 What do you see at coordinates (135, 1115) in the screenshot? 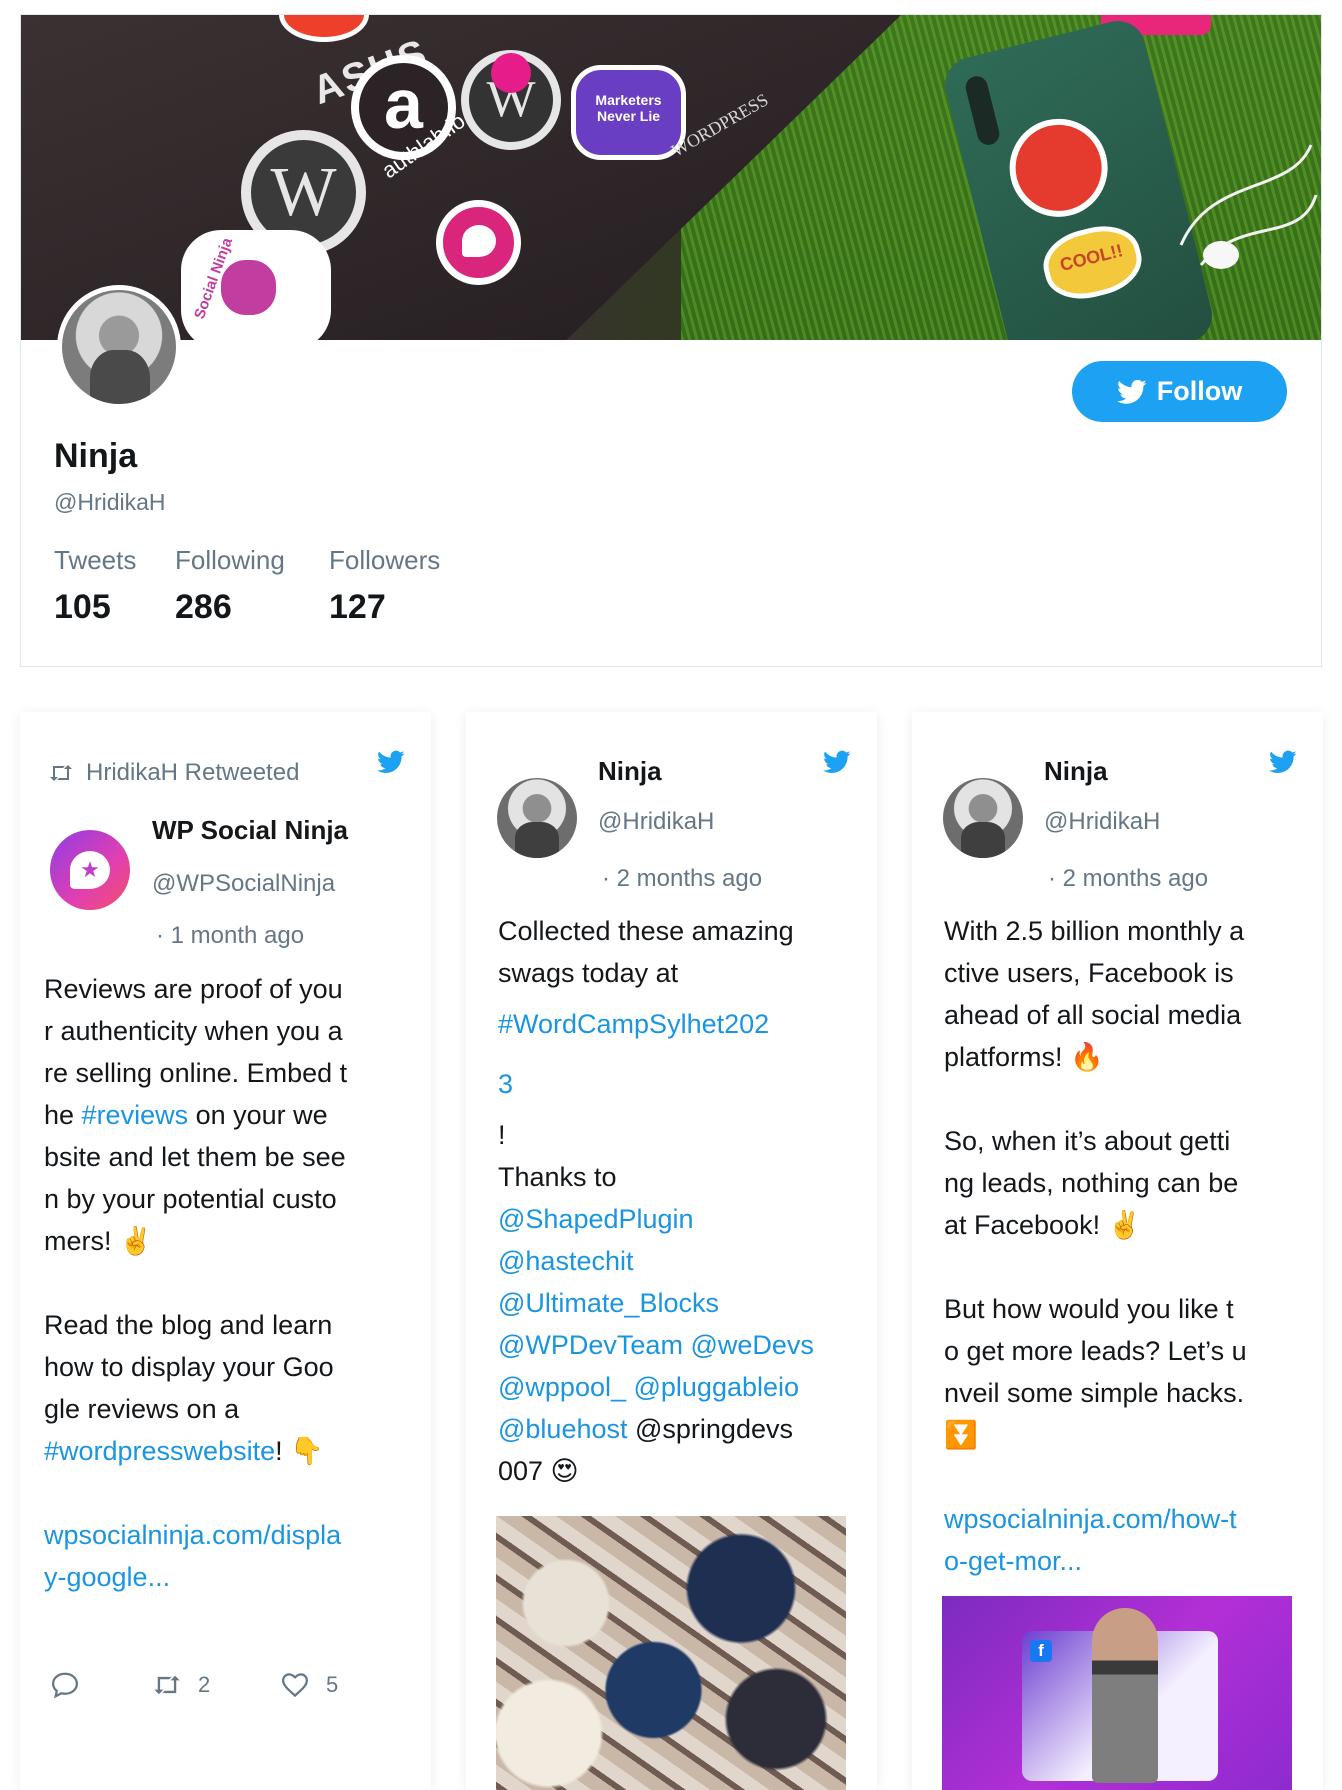
I see `hashtag-link: #reviews` at bounding box center [135, 1115].